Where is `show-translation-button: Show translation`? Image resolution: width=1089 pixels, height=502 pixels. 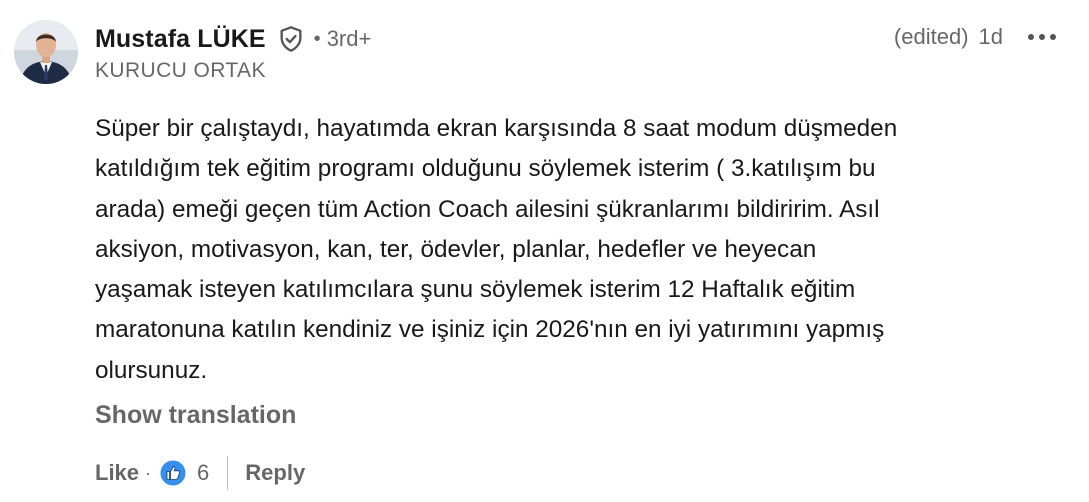 show-translation-button: Show translation is located at coordinates (195, 415).